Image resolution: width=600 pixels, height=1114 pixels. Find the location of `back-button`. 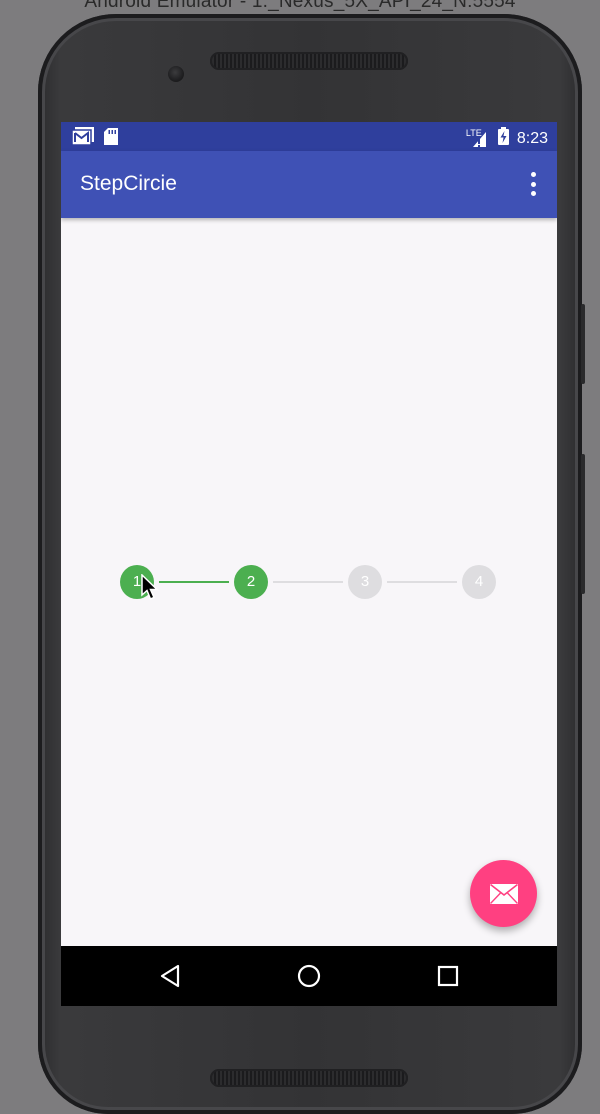

back-button is located at coordinates (170, 976).